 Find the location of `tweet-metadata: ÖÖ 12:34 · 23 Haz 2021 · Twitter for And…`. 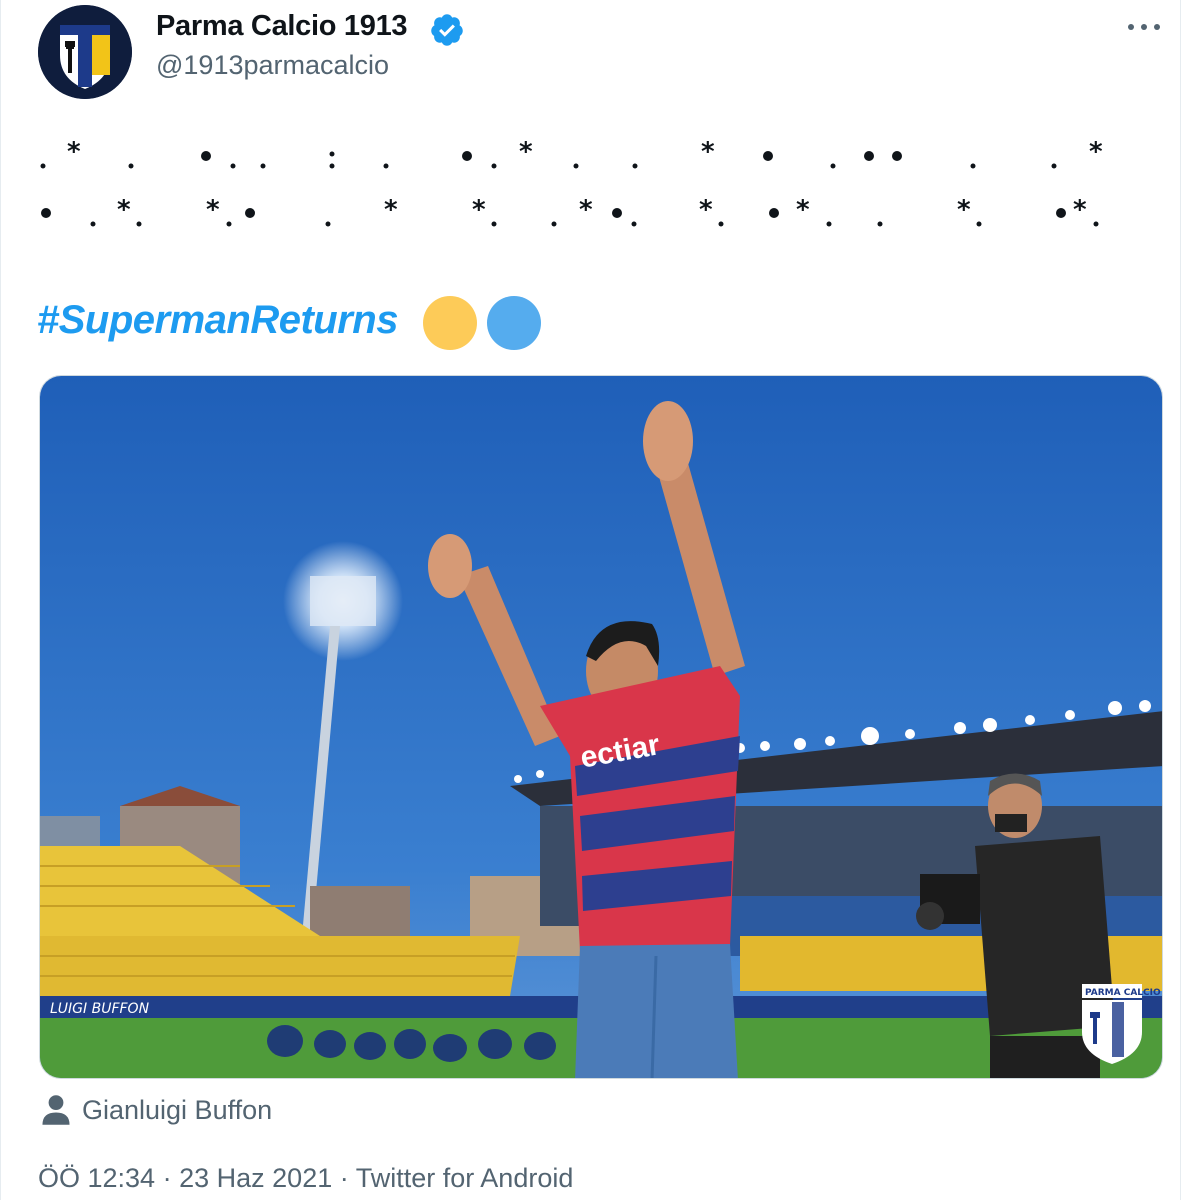

tweet-metadata: ÖÖ 12:34 · 23 Haz 2021 · Twitter for And… is located at coordinates (305, 1178).